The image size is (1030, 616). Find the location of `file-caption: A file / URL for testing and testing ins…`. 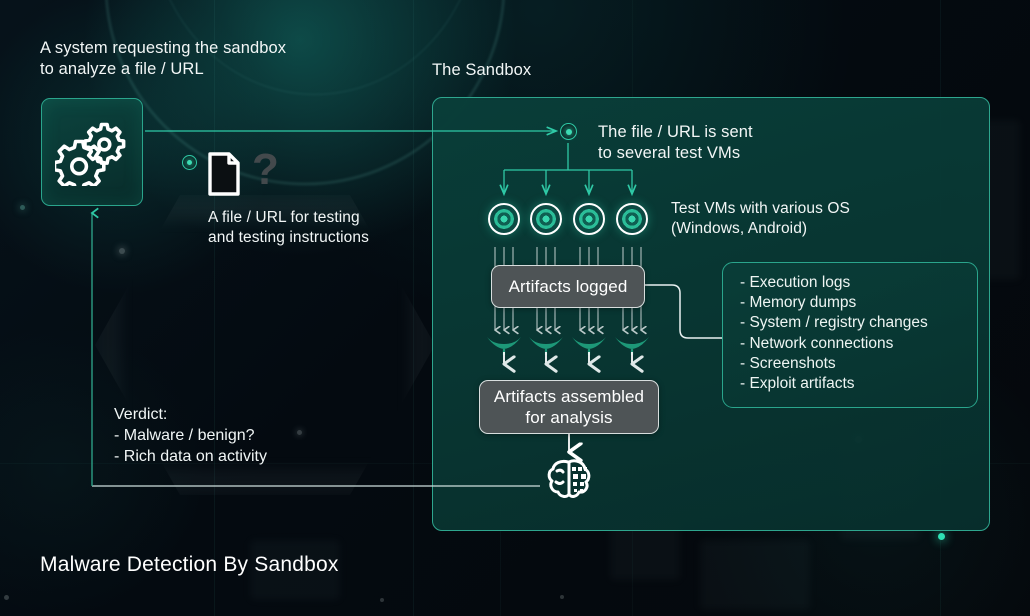

file-caption: A file / URL for testing and testing ins… is located at coordinates (288, 227).